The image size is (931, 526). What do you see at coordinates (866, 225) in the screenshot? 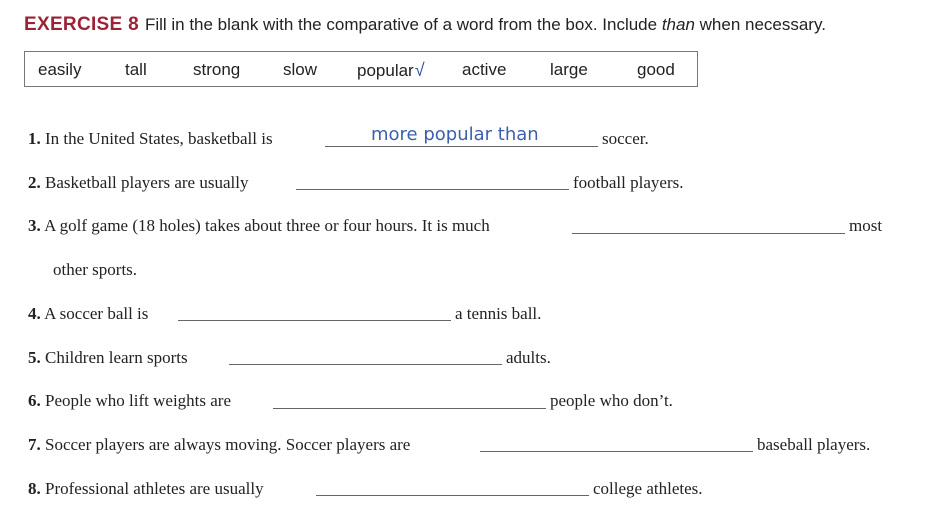
I see `item-3-after: most` at bounding box center [866, 225].